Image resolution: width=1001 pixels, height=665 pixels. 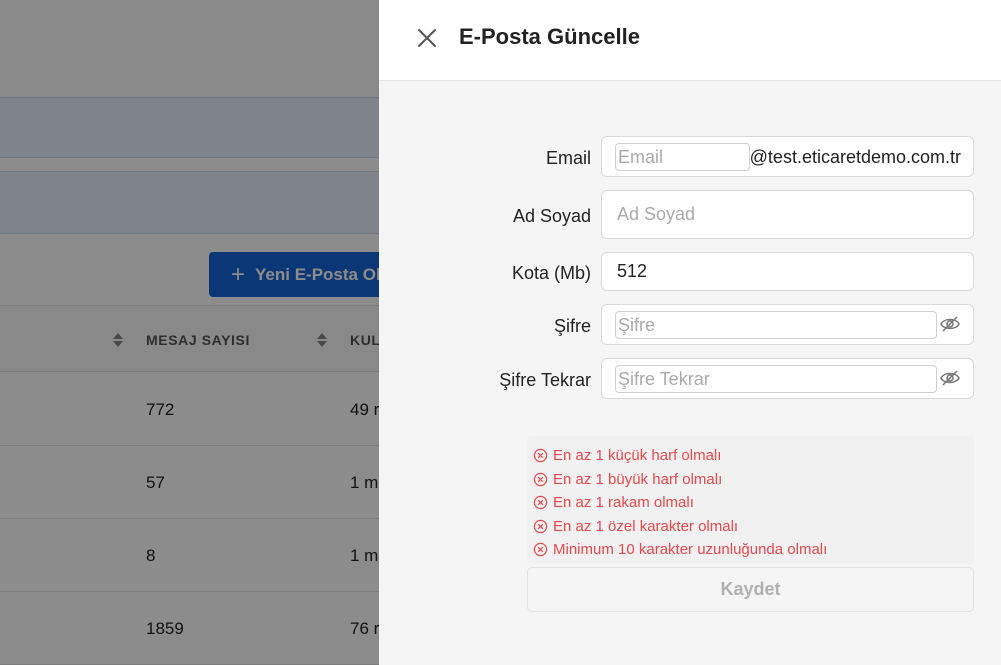 I want to click on password-field-group, so click(x=787, y=324).